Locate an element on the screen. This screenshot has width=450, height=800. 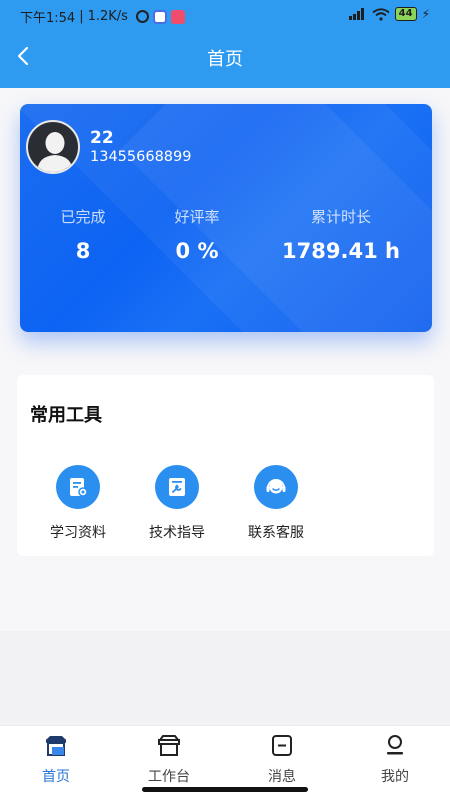
video-app-icon is located at coordinates (177, 16).